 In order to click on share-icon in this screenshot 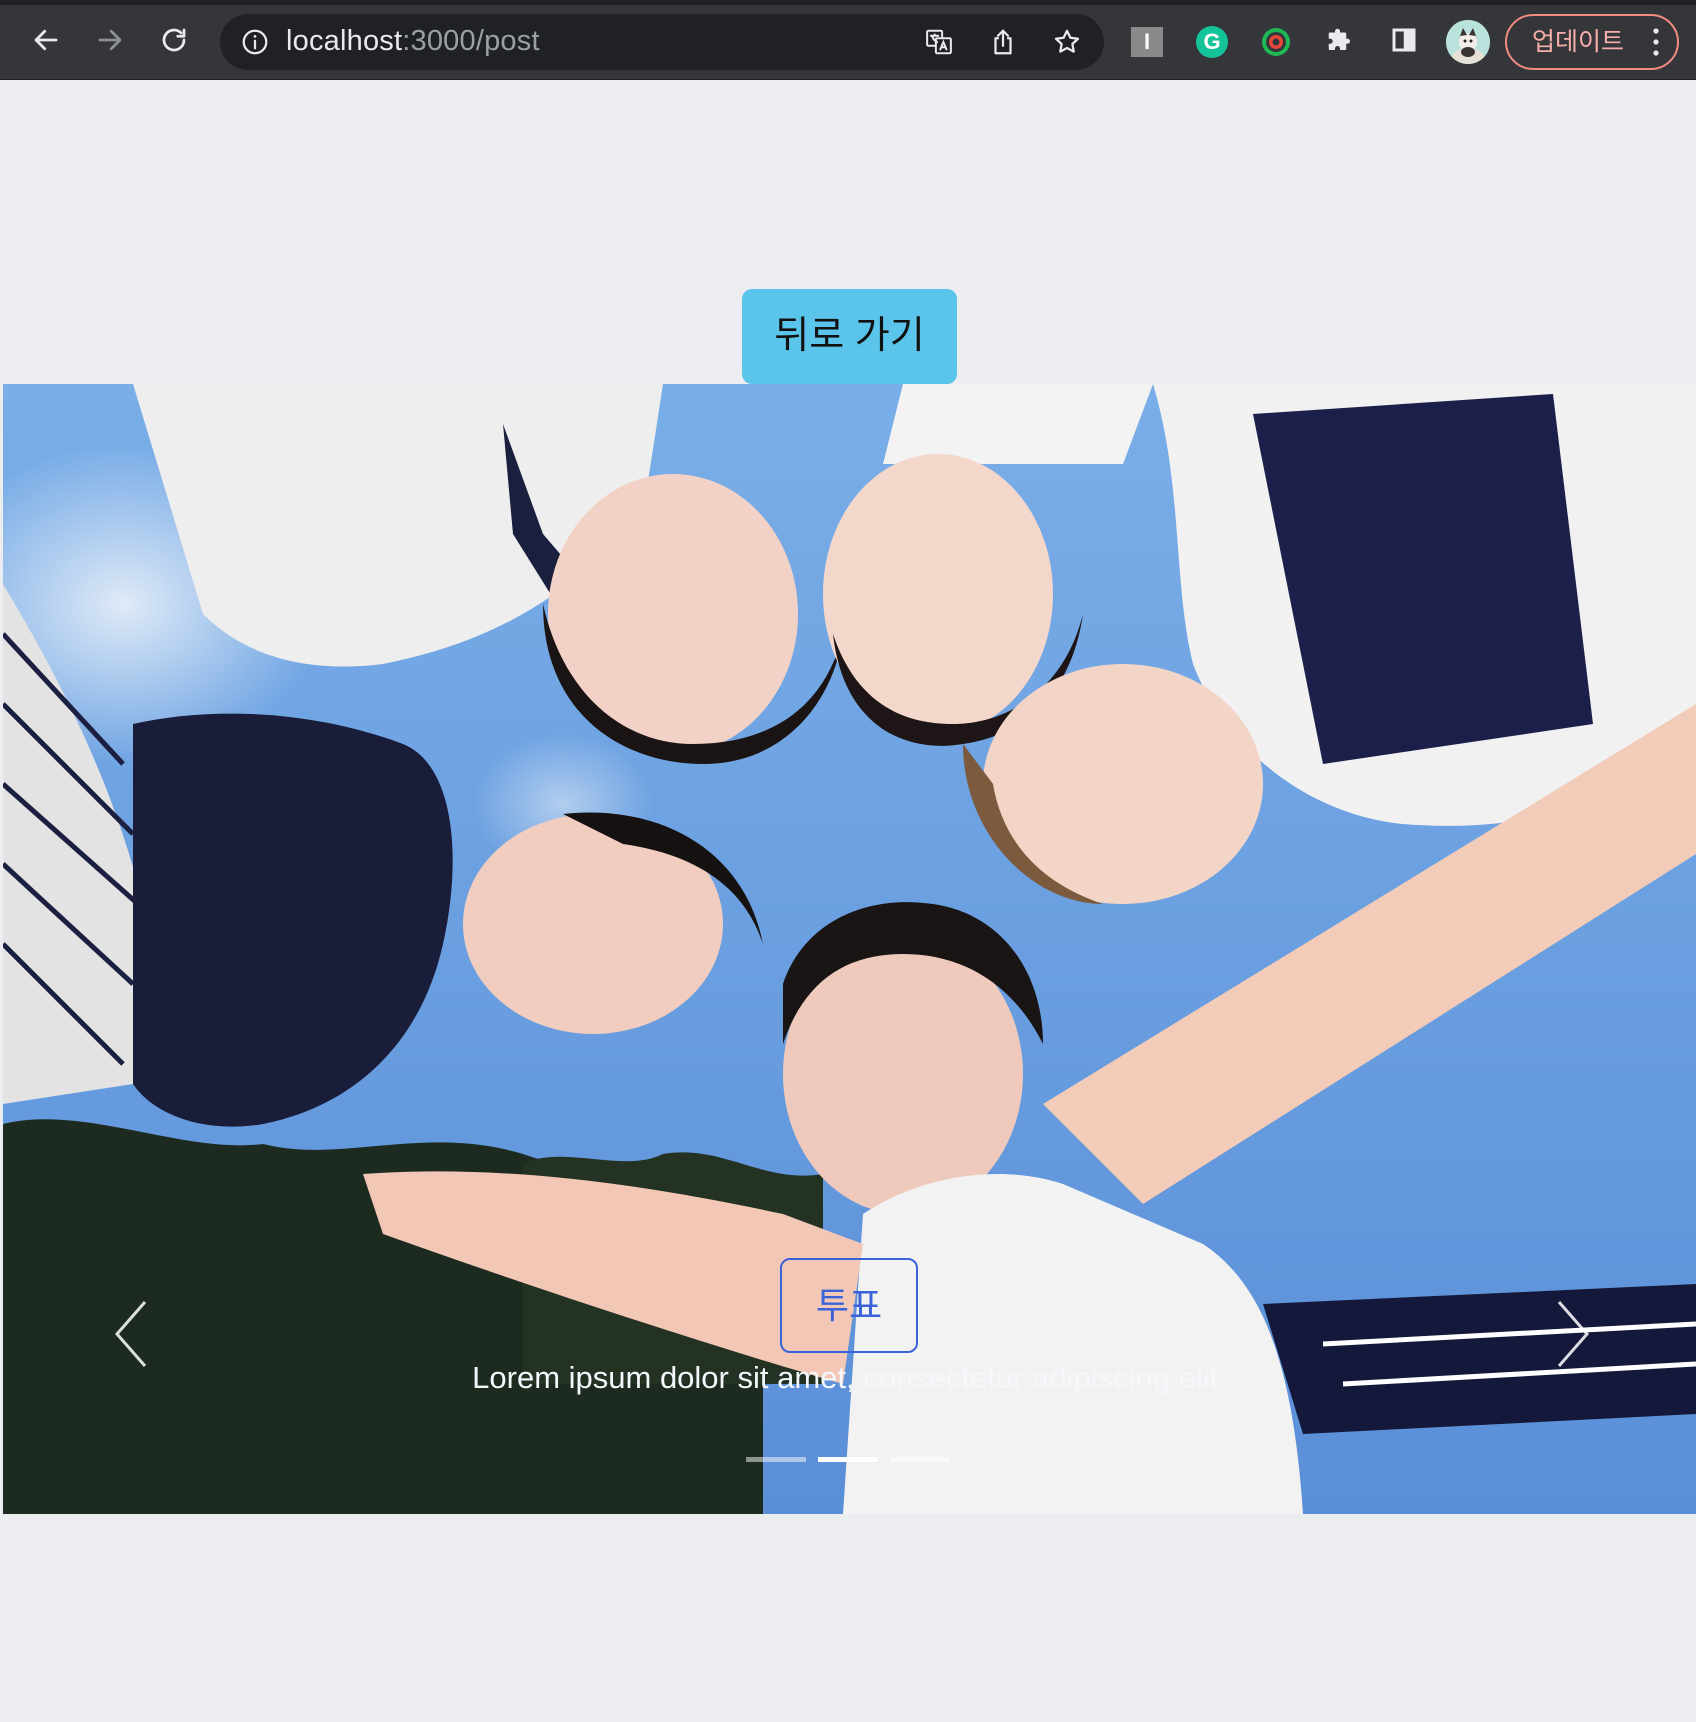, I will do `click(1003, 42)`.